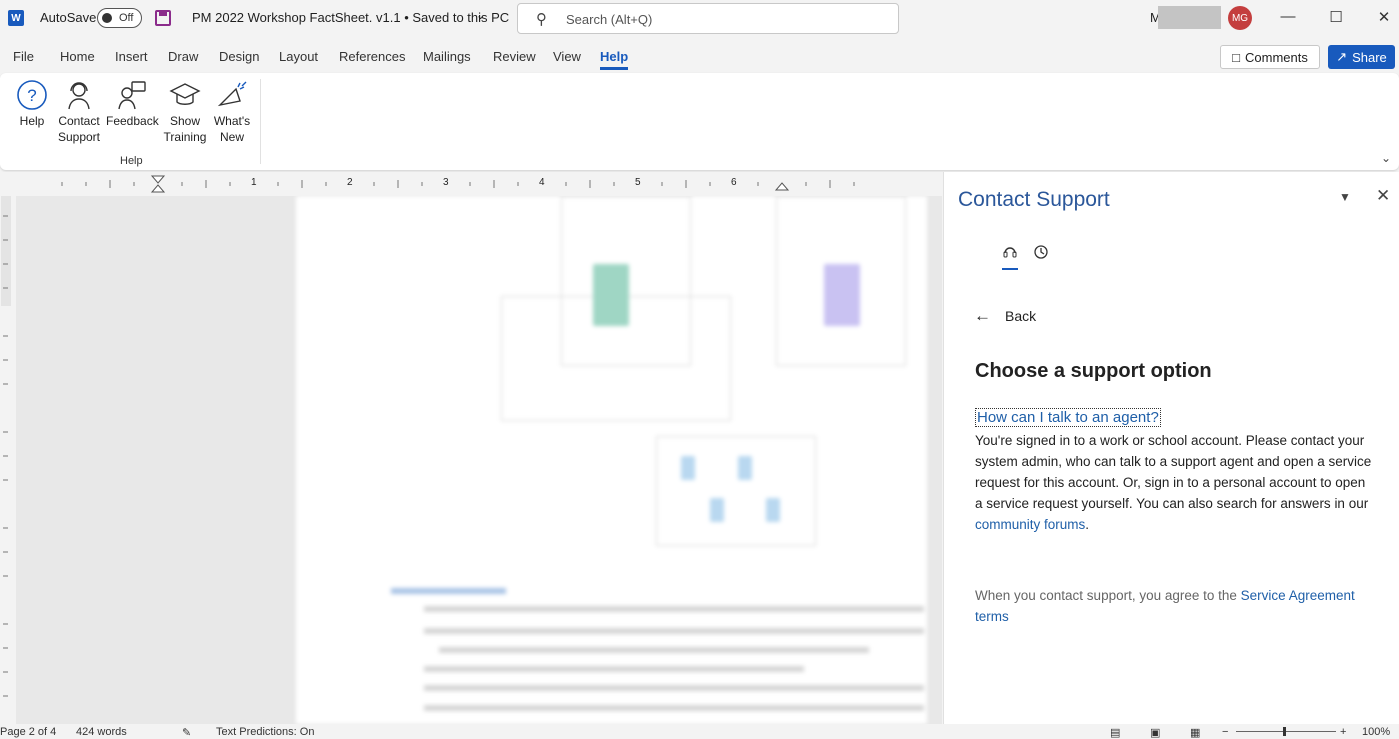 This screenshot has width=1399, height=739. I want to click on back-button: ← Back, so click(1005, 316).